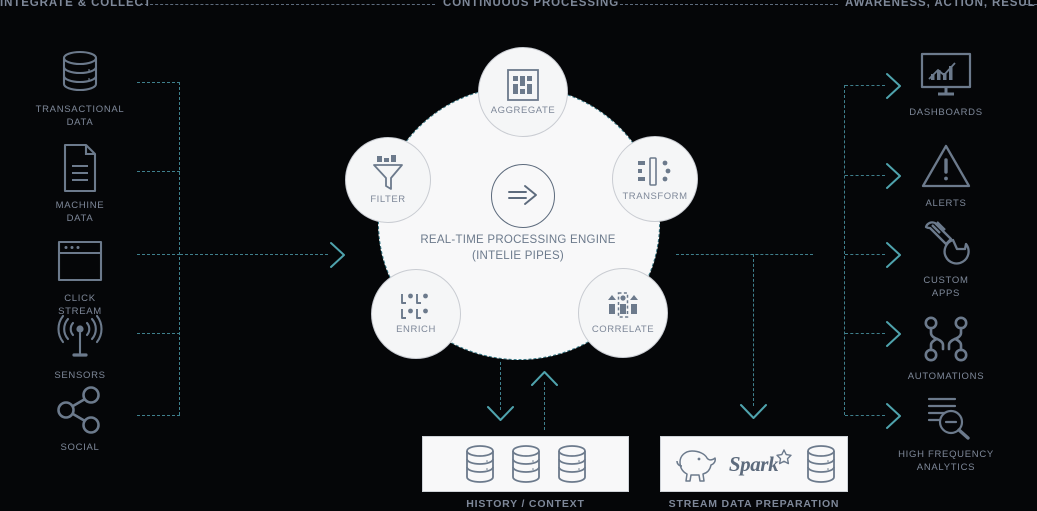 This screenshot has width=1037, height=511. I want to click on source-label: TRANSACTIONAL DATA, so click(80, 116).